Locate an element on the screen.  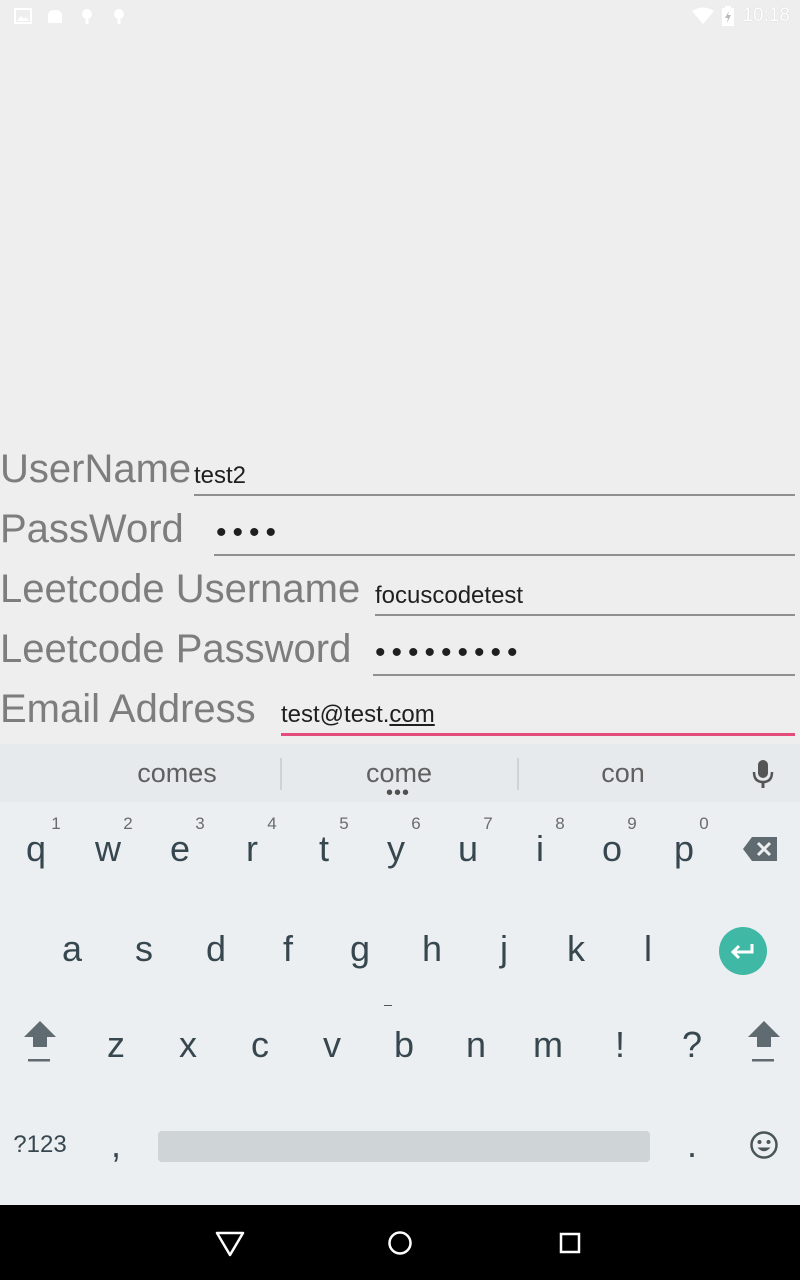
key-question: ? is located at coordinates (692, 1045).